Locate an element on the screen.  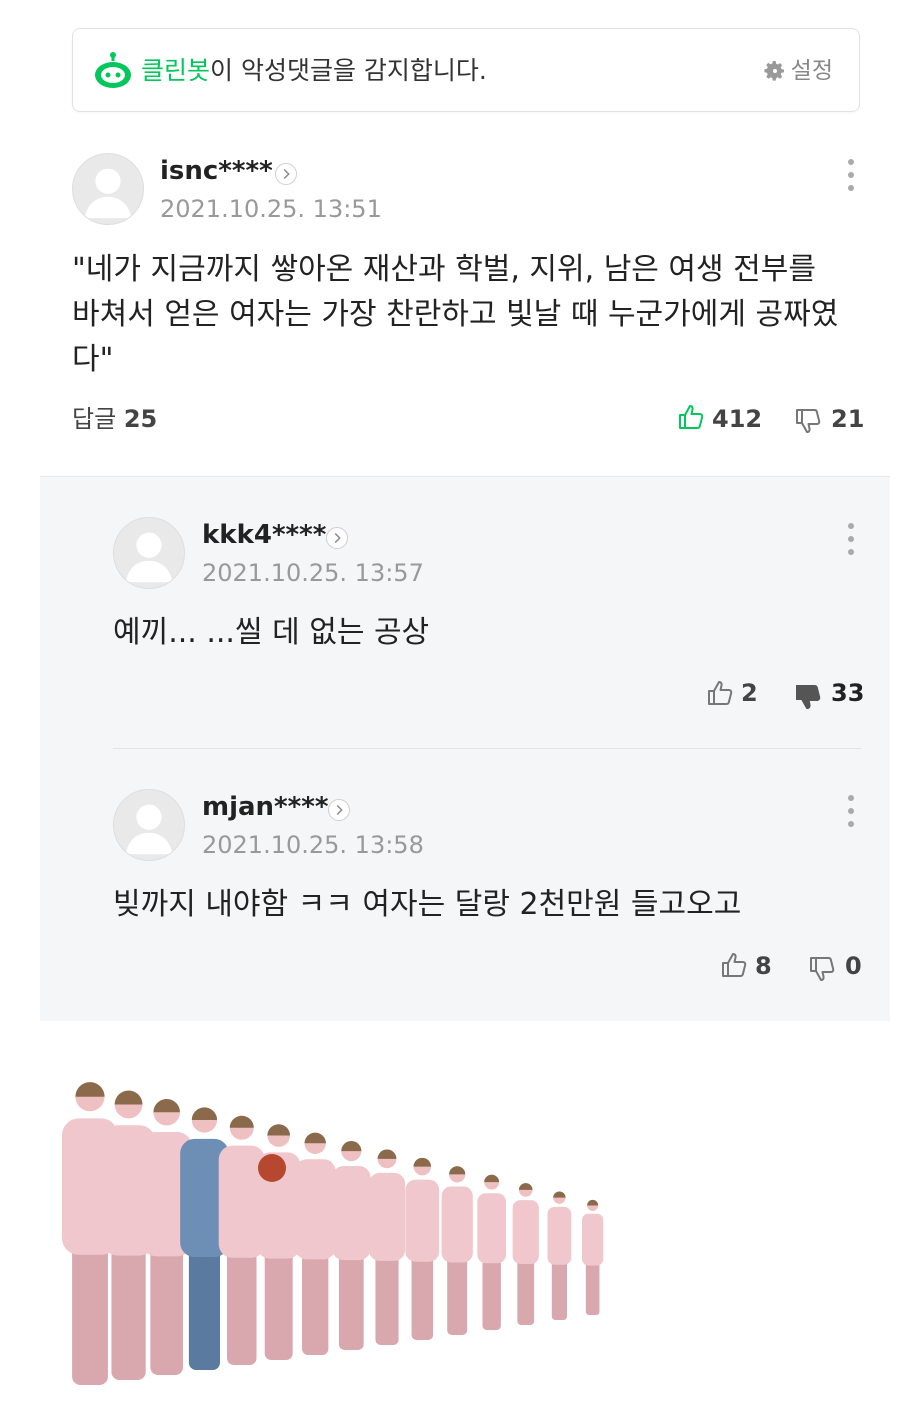
dislike-count: 33 is located at coordinates (848, 693).